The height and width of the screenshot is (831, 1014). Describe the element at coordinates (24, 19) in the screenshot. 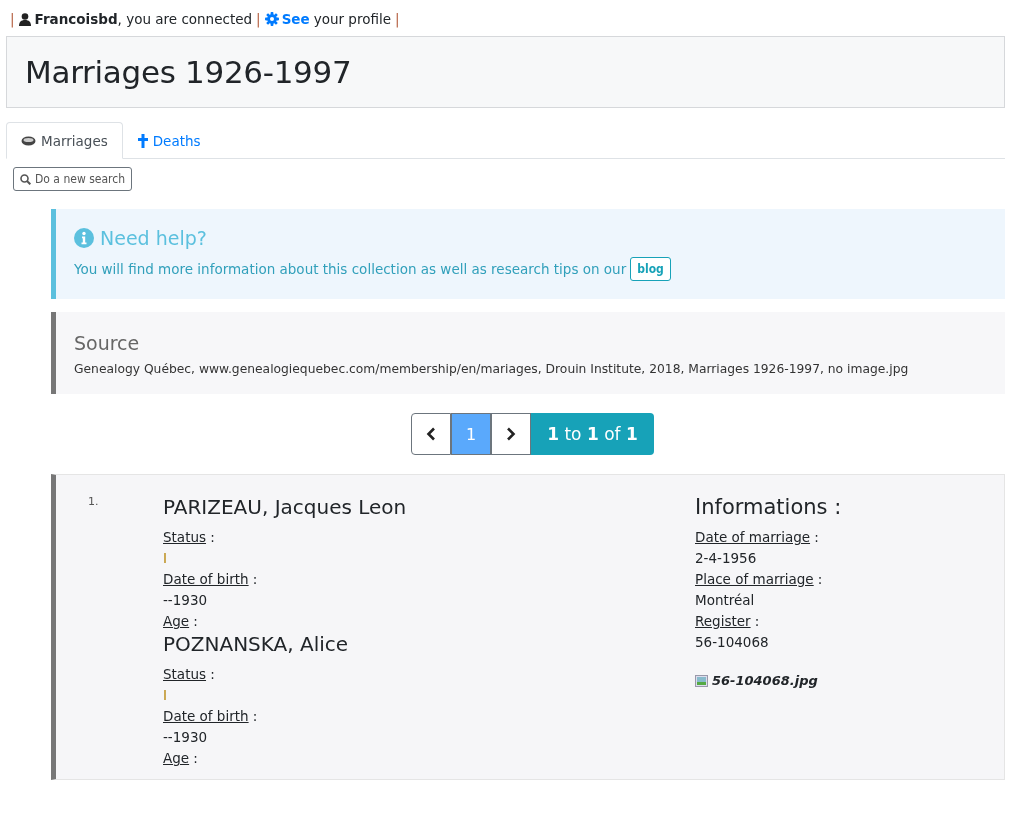

I see `user-icon` at that location.